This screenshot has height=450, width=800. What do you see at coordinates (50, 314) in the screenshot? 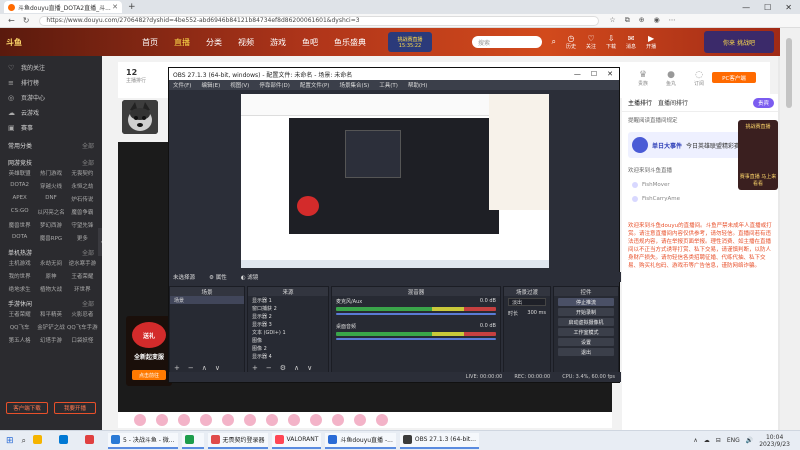
I see `category-link: 和平精英` at bounding box center [50, 314].